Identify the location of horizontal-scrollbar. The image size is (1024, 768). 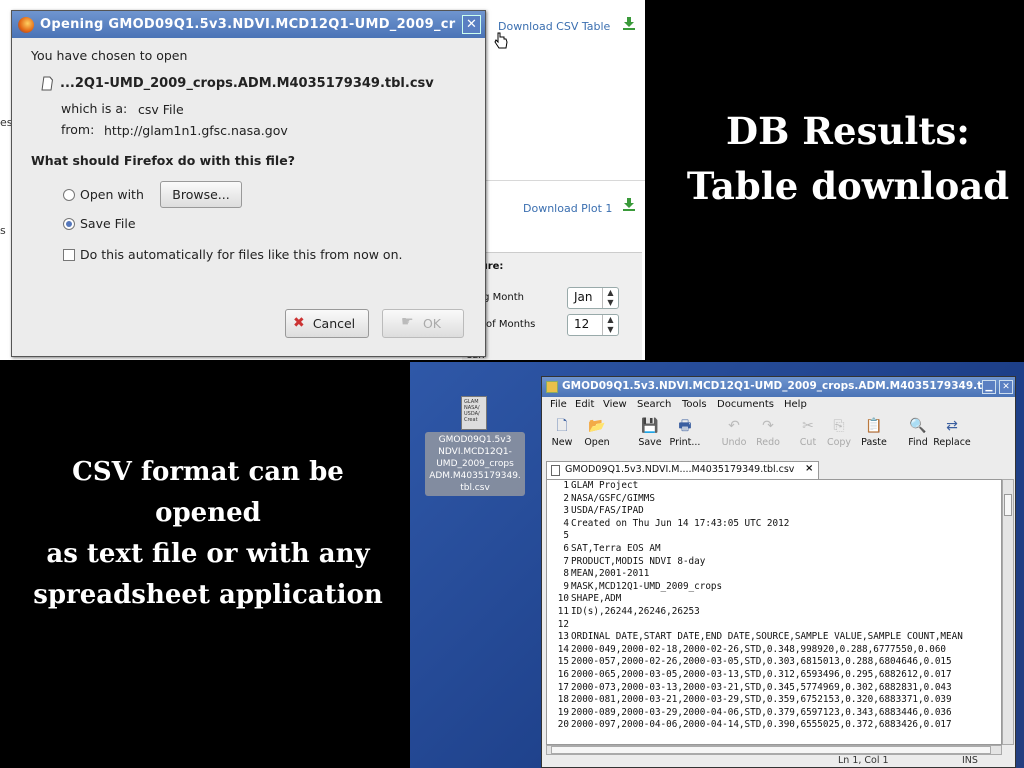
(774, 750).